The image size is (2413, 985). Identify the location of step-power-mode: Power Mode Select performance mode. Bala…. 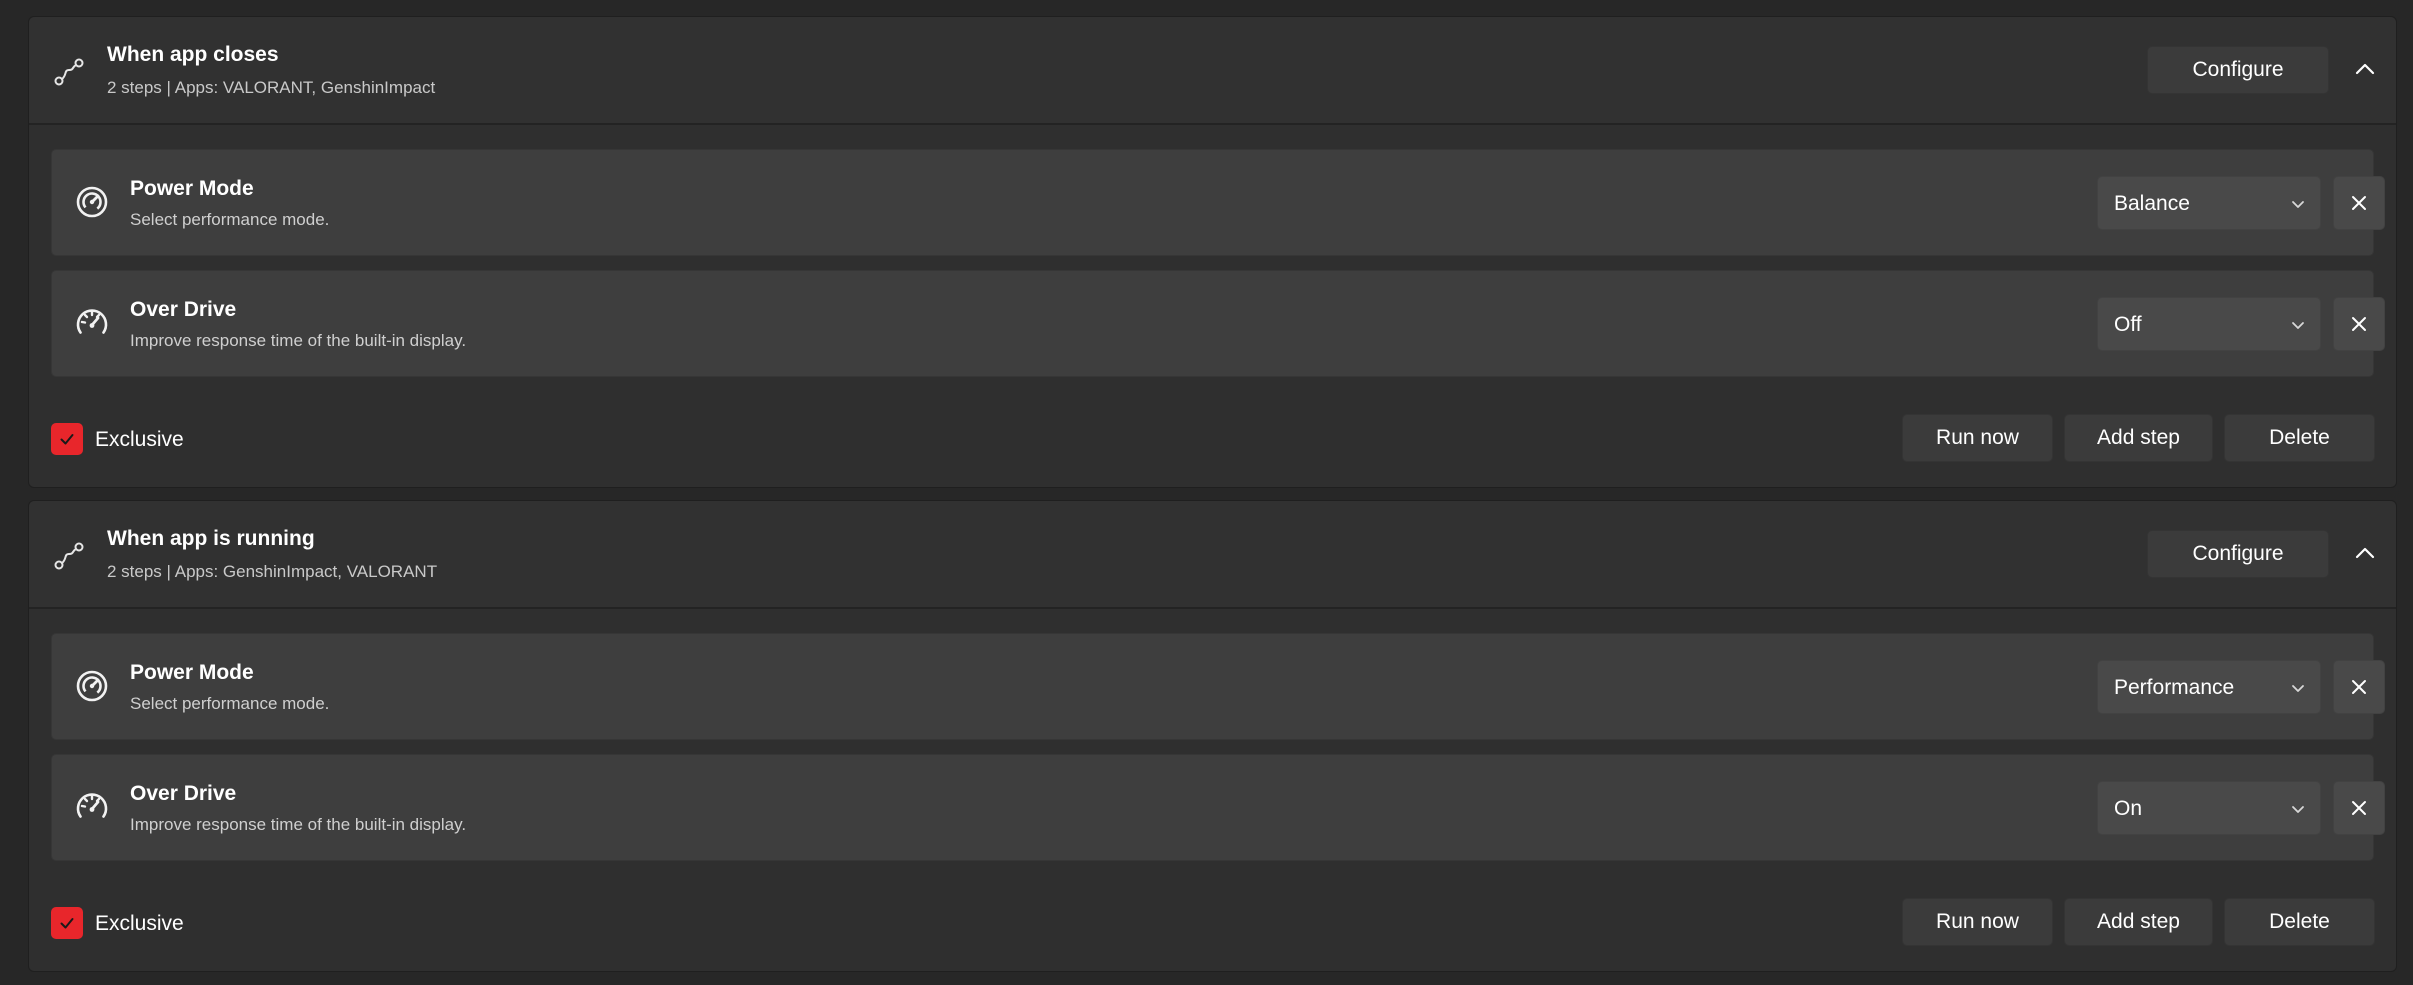
(1218, 202).